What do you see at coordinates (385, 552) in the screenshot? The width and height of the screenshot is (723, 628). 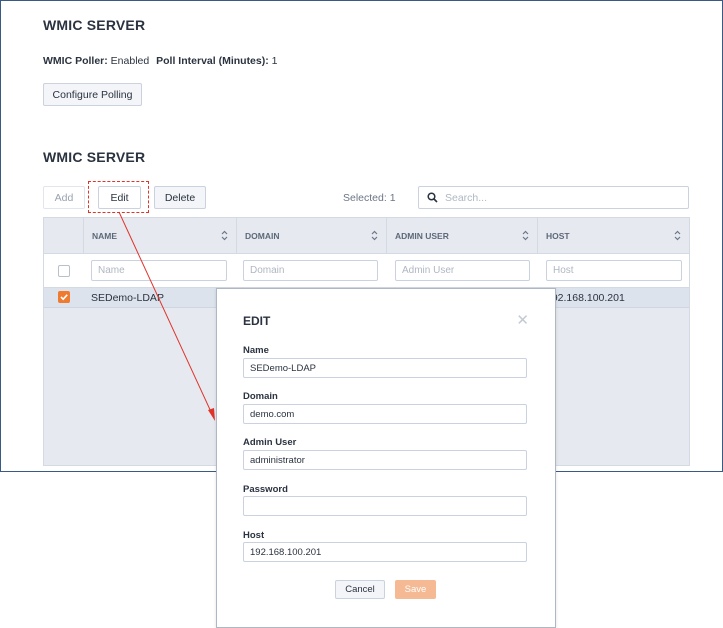 I see `host-field` at bounding box center [385, 552].